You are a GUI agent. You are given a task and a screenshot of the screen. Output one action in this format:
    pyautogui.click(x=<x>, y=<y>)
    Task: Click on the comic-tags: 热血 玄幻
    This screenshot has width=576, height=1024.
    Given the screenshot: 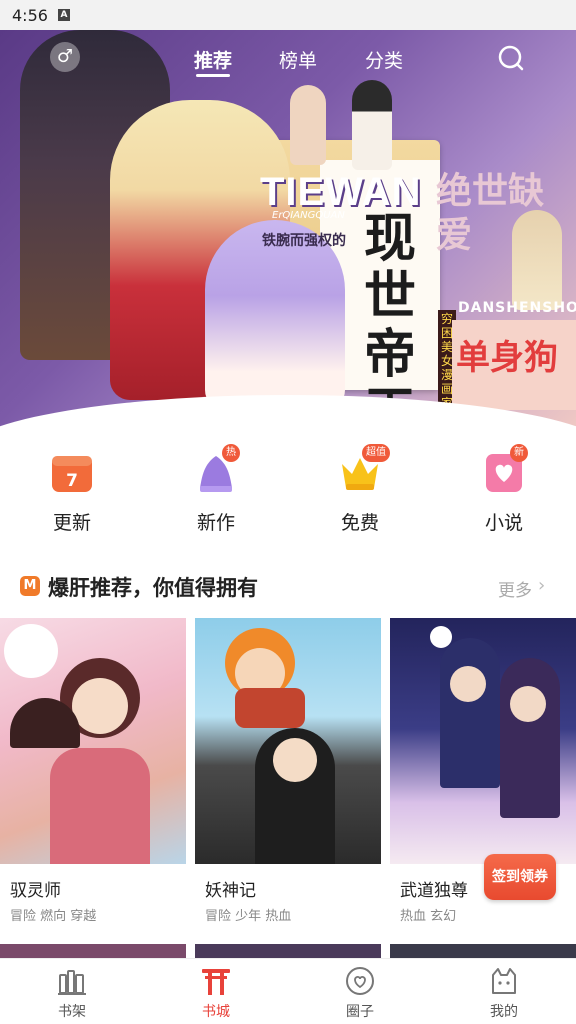 What is the action you would take?
    pyautogui.click(x=428, y=916)
    